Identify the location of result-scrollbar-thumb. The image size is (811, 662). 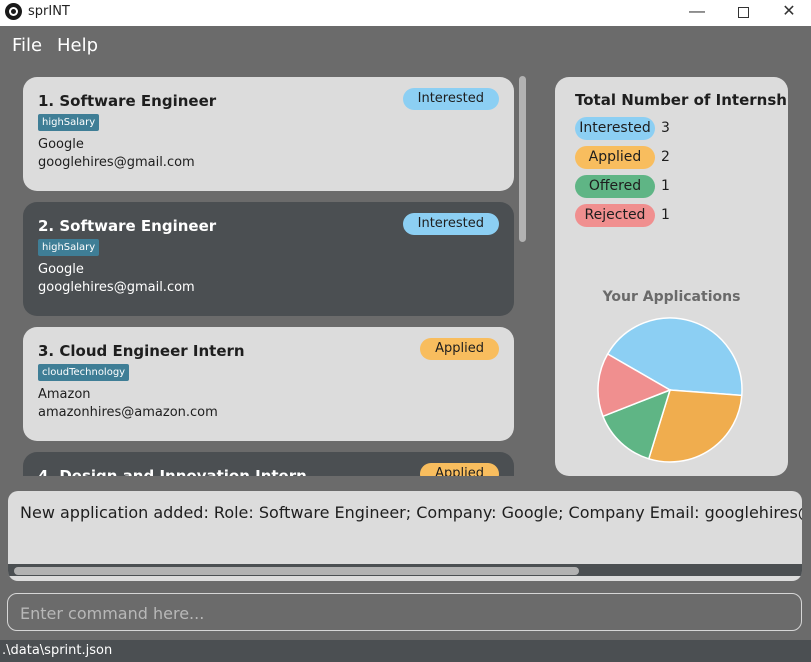
(296, 571).